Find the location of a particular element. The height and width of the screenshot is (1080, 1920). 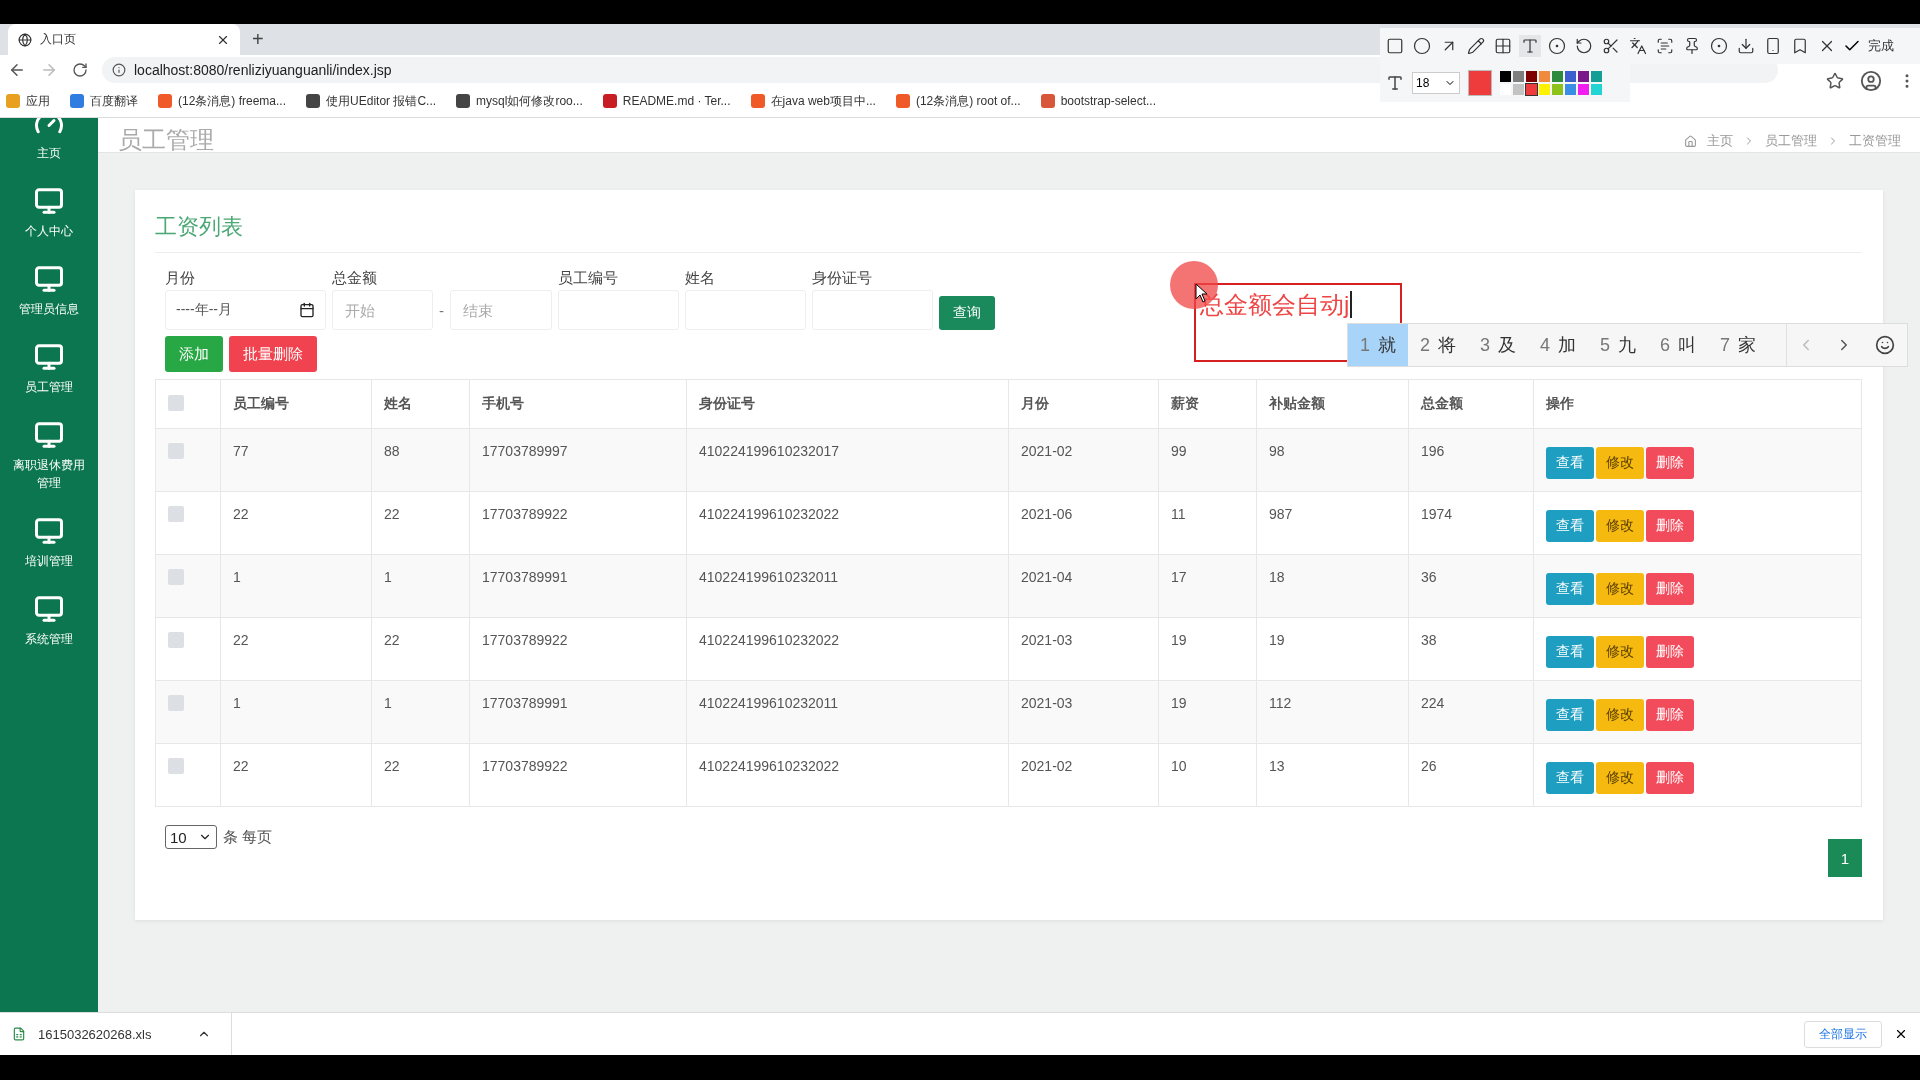

close-icon is located at coordinates (1901, 1034).